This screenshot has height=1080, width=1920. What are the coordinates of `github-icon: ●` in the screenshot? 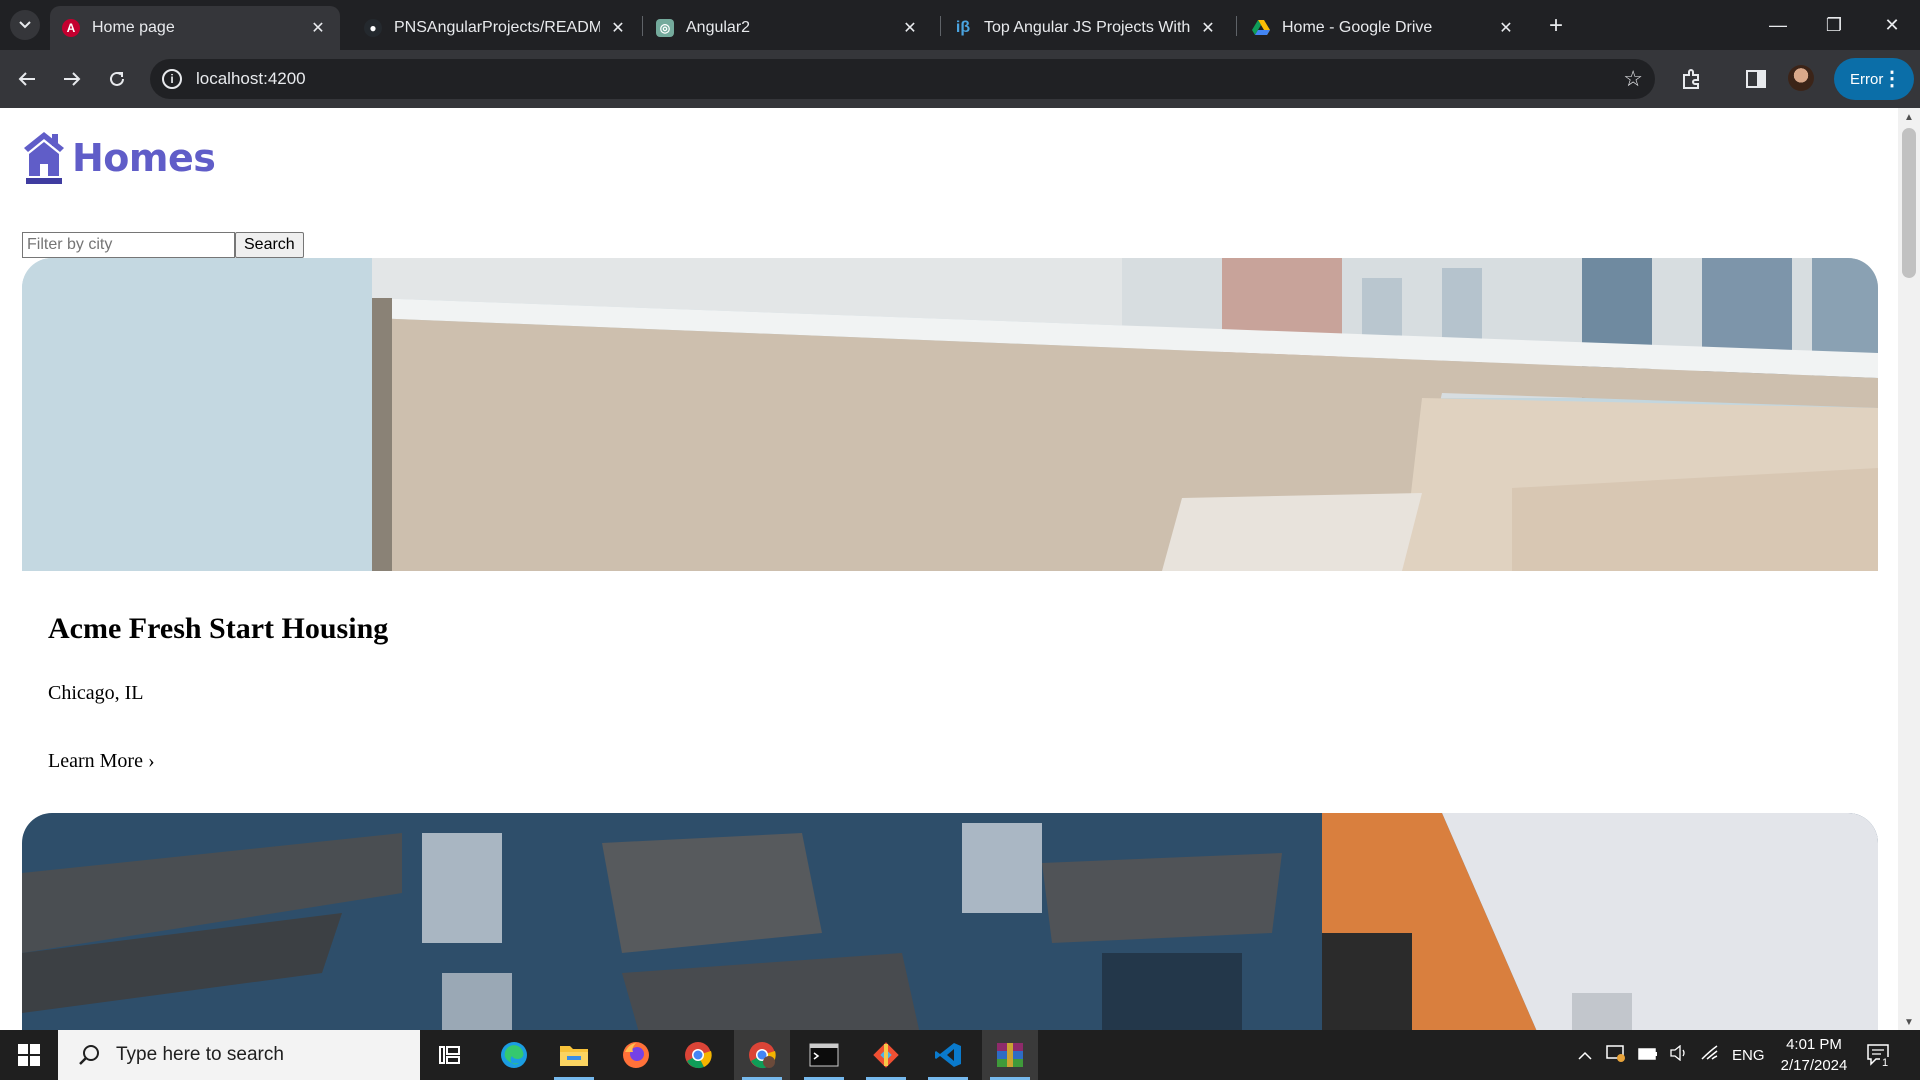 It's located at (373, 28).